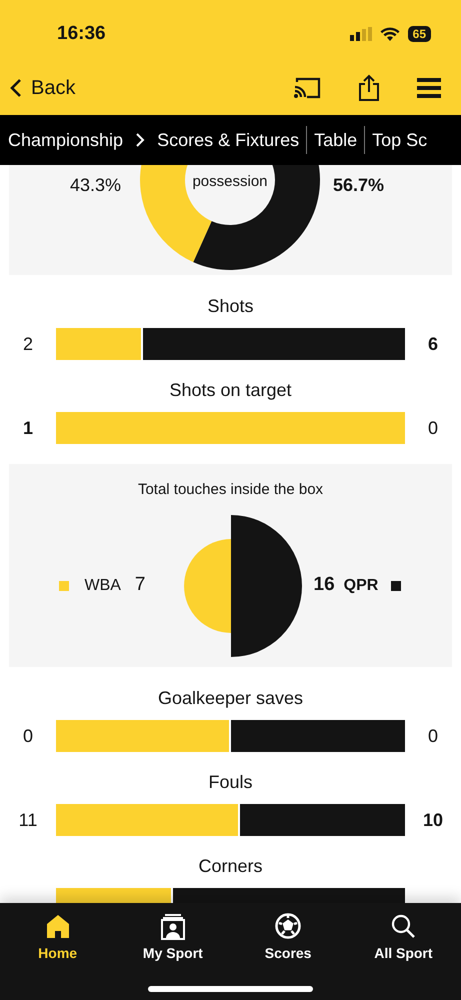 Image resolution: width=461 pixels, height=1000 pixels. What do you see at coordinates (57, 926) in the screenshot?
I see `house-icon` at bounding box center [57, 926].